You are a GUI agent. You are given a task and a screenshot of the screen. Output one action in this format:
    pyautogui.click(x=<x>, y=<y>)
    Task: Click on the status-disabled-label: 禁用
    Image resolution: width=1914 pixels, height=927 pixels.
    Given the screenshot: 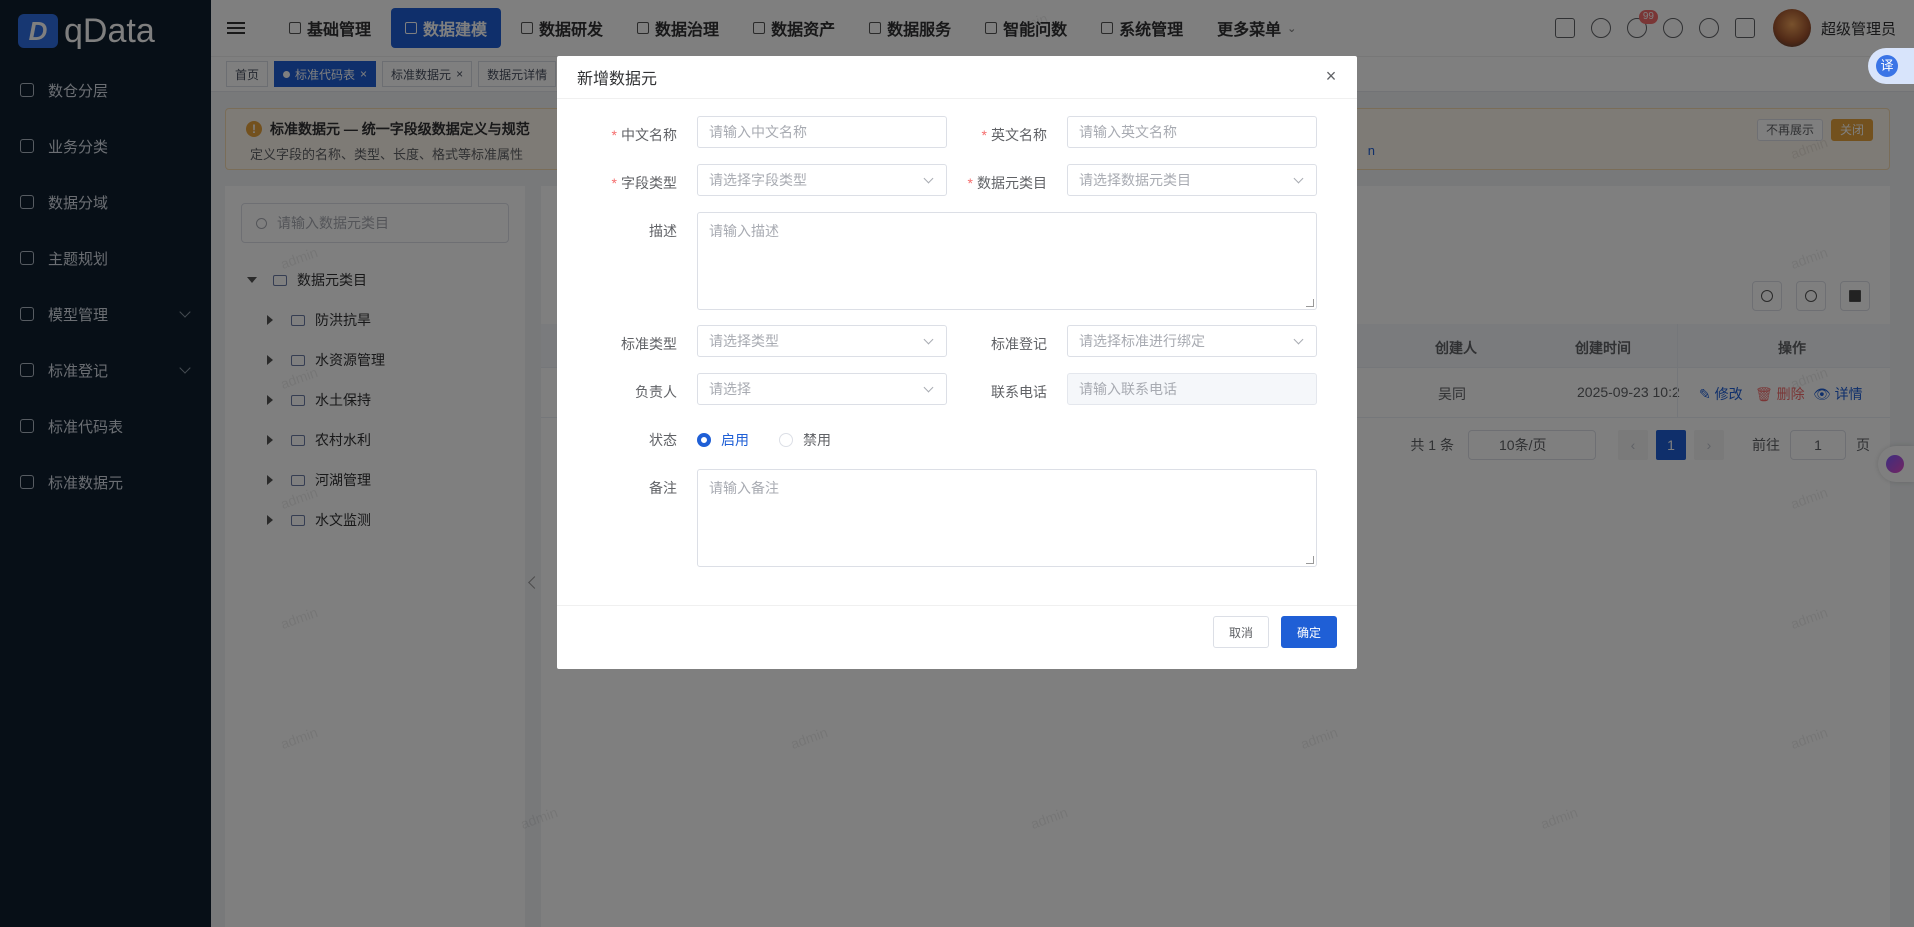 What is the action you would take?
    pyautogui.click(x=817, y=440)
    